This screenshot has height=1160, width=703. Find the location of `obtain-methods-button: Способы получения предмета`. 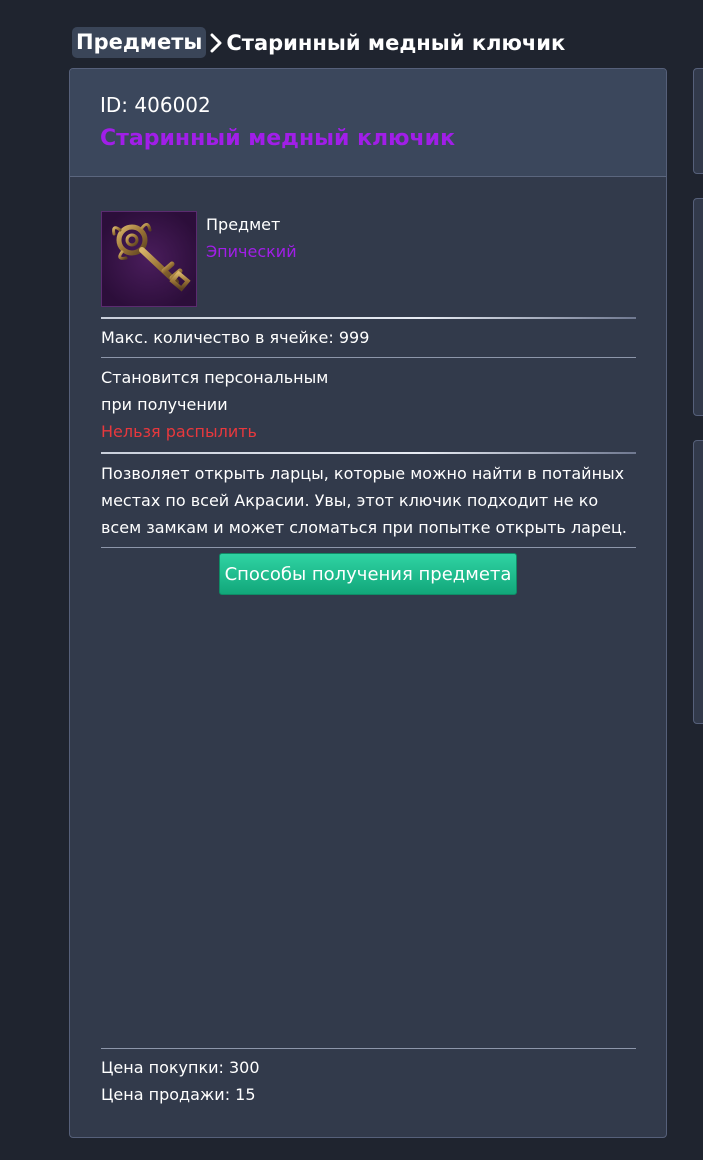

obtain-methods-button: Способы получения предмета is located at coordinates (368, 574).